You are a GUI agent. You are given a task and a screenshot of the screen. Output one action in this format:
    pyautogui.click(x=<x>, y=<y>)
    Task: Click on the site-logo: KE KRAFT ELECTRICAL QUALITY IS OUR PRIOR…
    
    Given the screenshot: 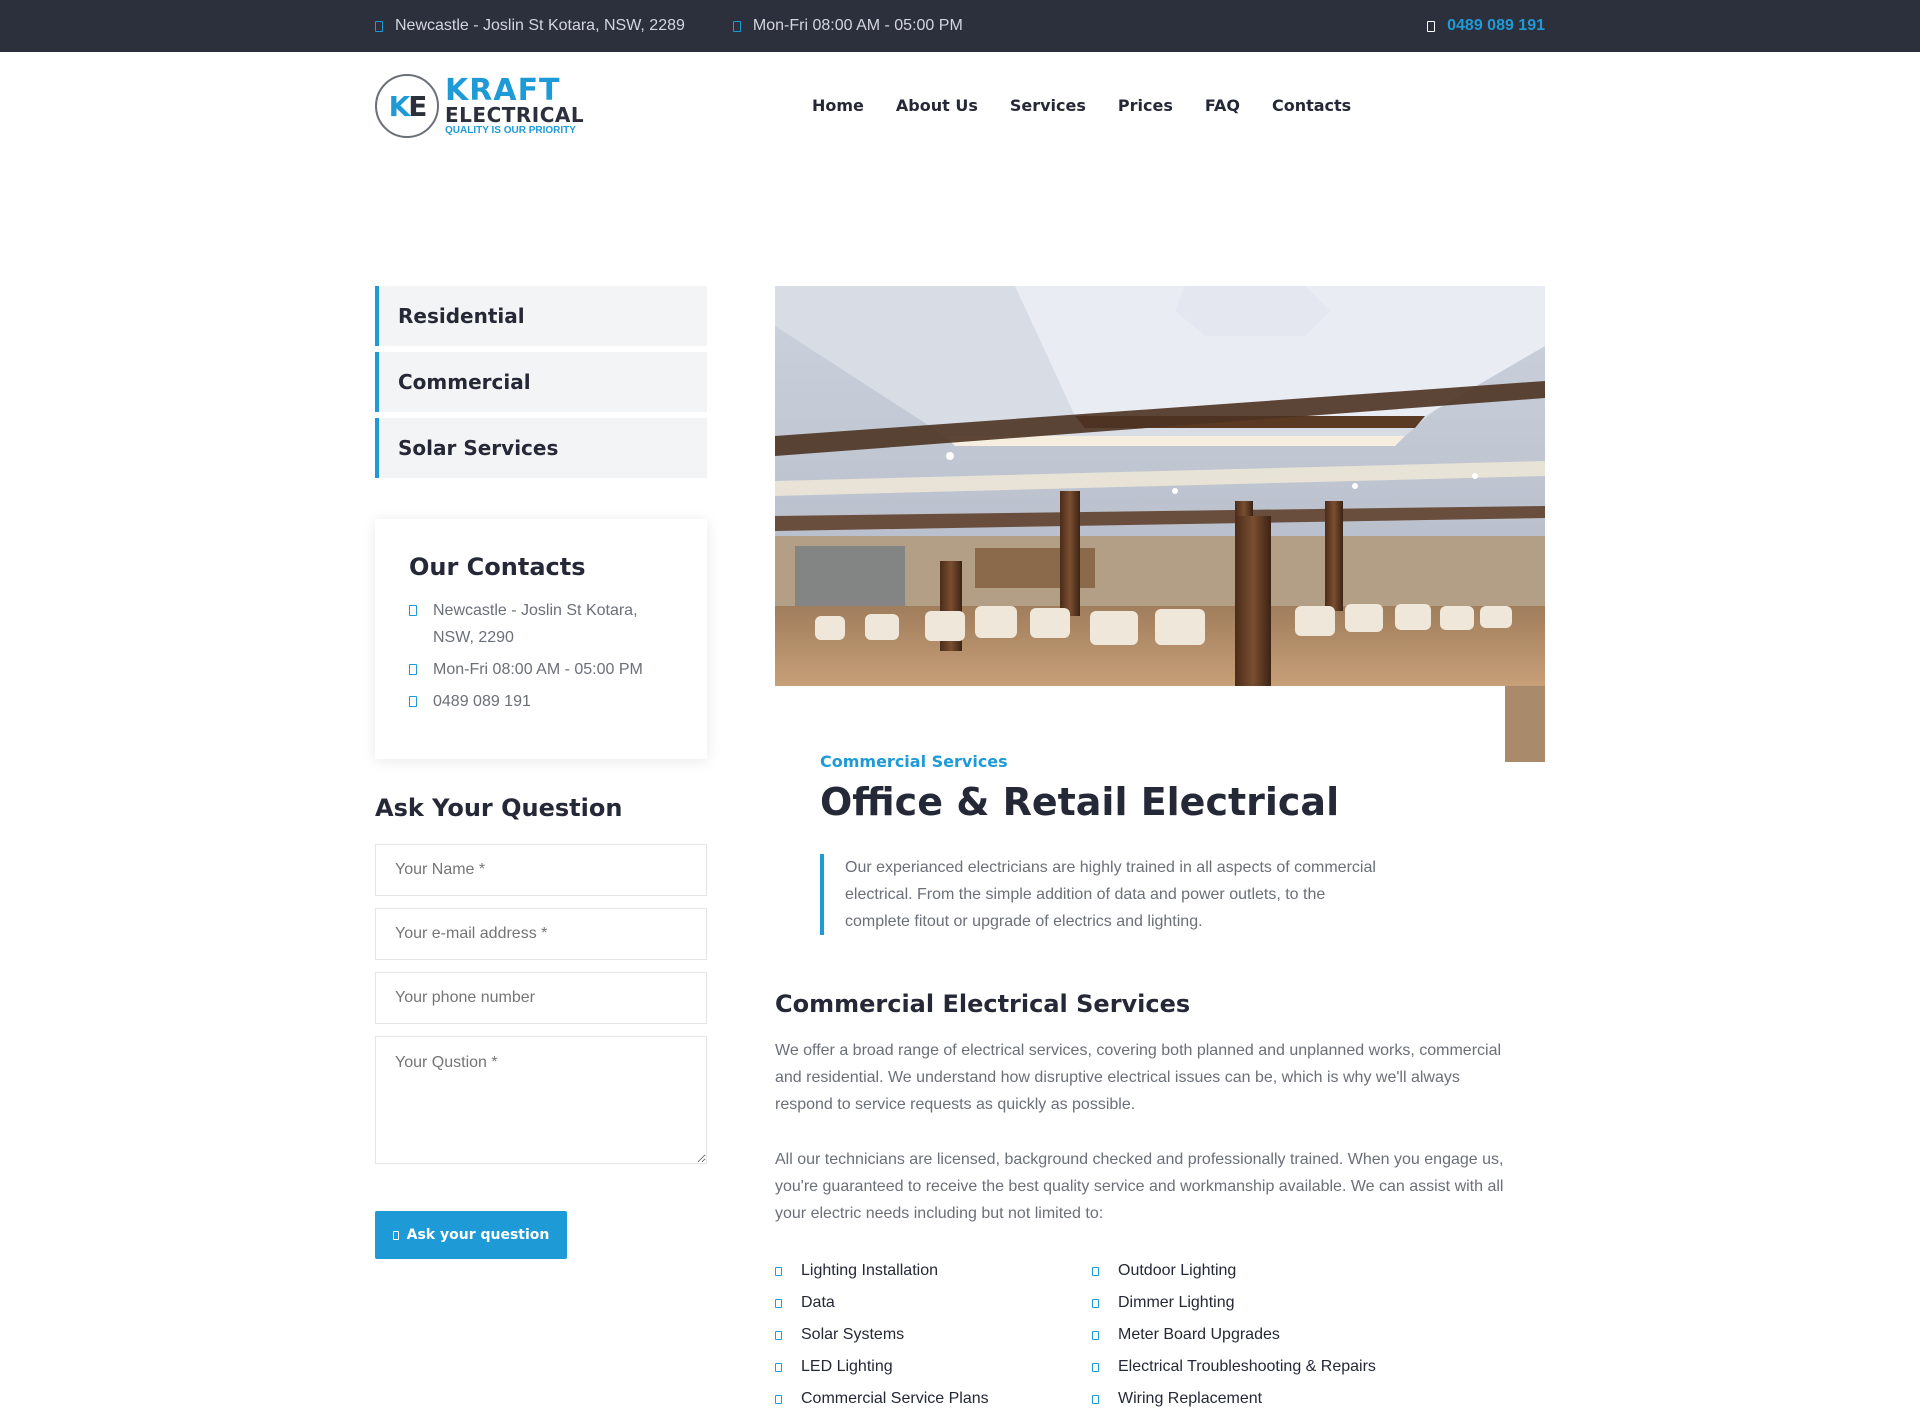 What is the action you would take?
    pyautogui.click(x=479, y=106)
    